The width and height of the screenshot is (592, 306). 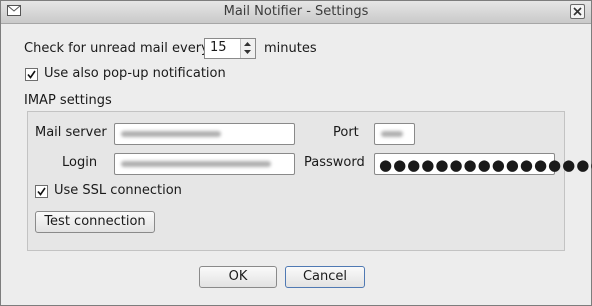 I want to click on window-title: Mail Notifier - Settings, so click(x=296, y=11).